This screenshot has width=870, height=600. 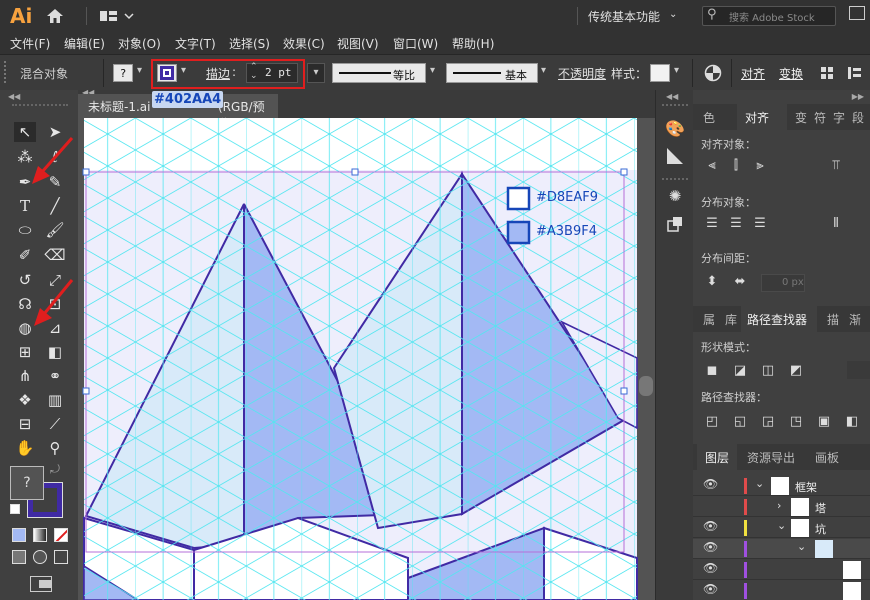 I want to click on column-graph-tool-icon: ▥, so click(x=55, y=400).